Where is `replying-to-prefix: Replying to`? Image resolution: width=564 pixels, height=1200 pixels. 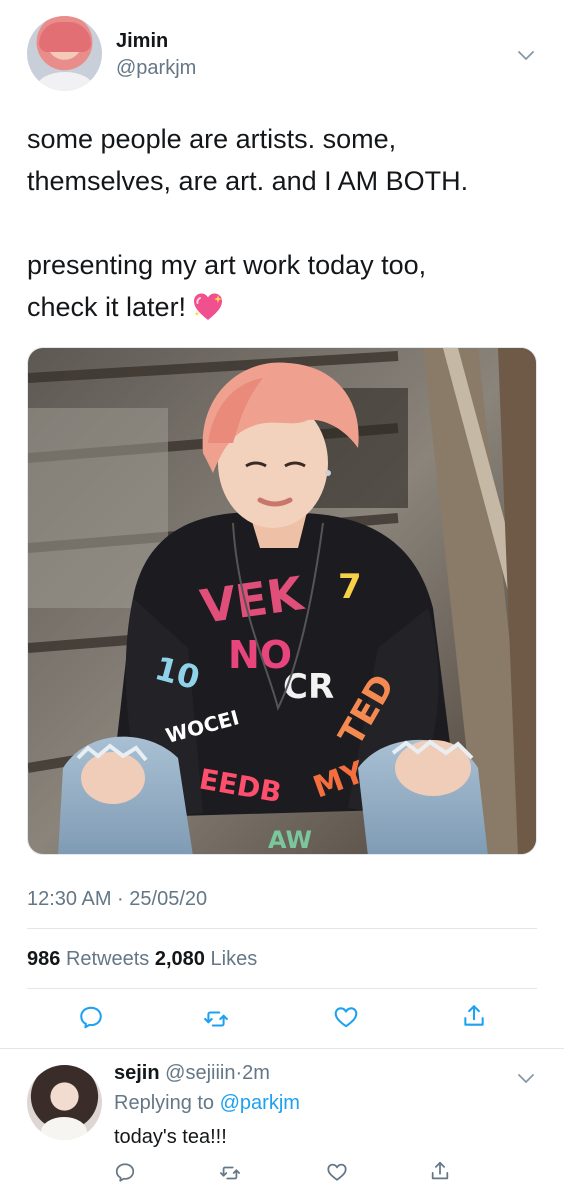 replying-to-prefix: Replying to is located at coordinates (164, 1103).